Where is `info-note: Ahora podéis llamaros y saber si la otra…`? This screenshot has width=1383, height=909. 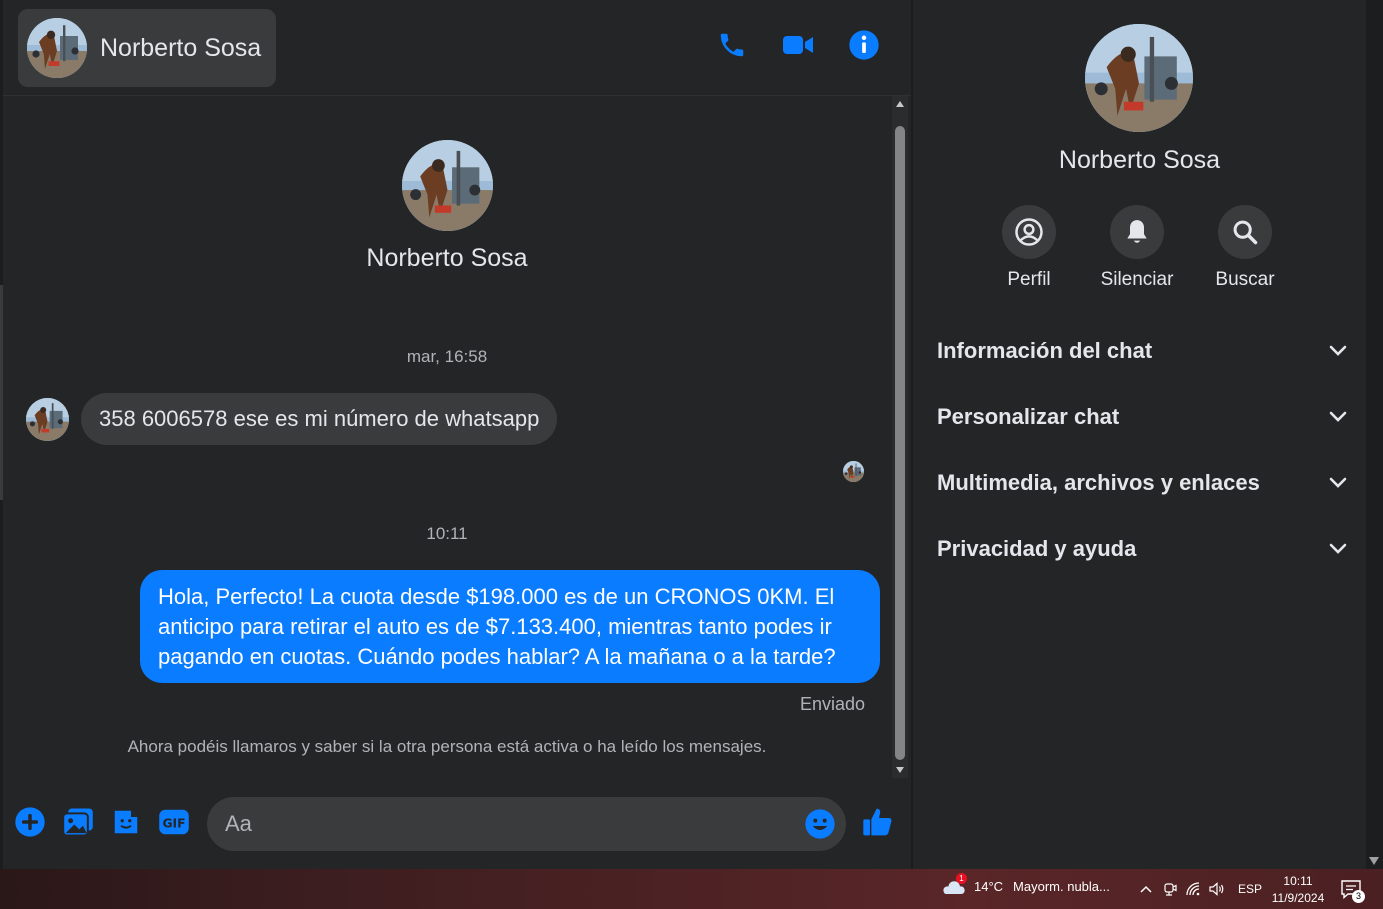
info-note: Ahora podéis llamaros y saber si la otra… is located at coordinates (447, 746).